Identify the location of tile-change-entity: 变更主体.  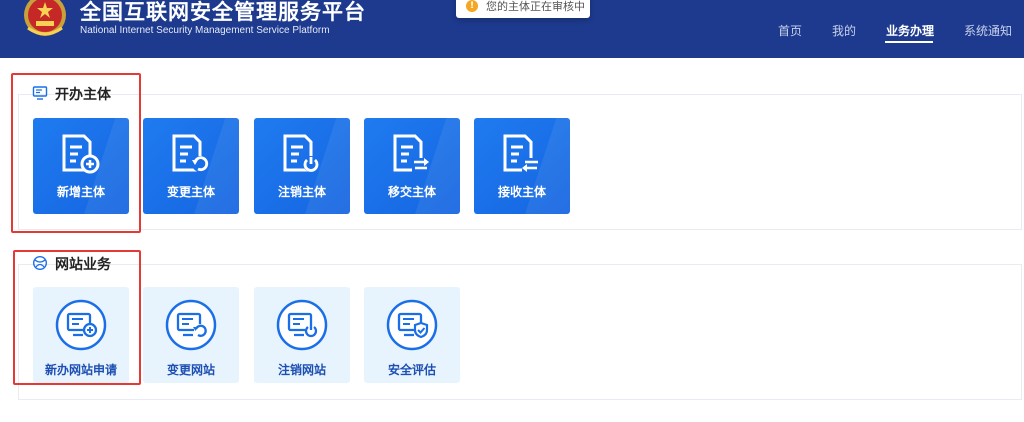
(191, 166).